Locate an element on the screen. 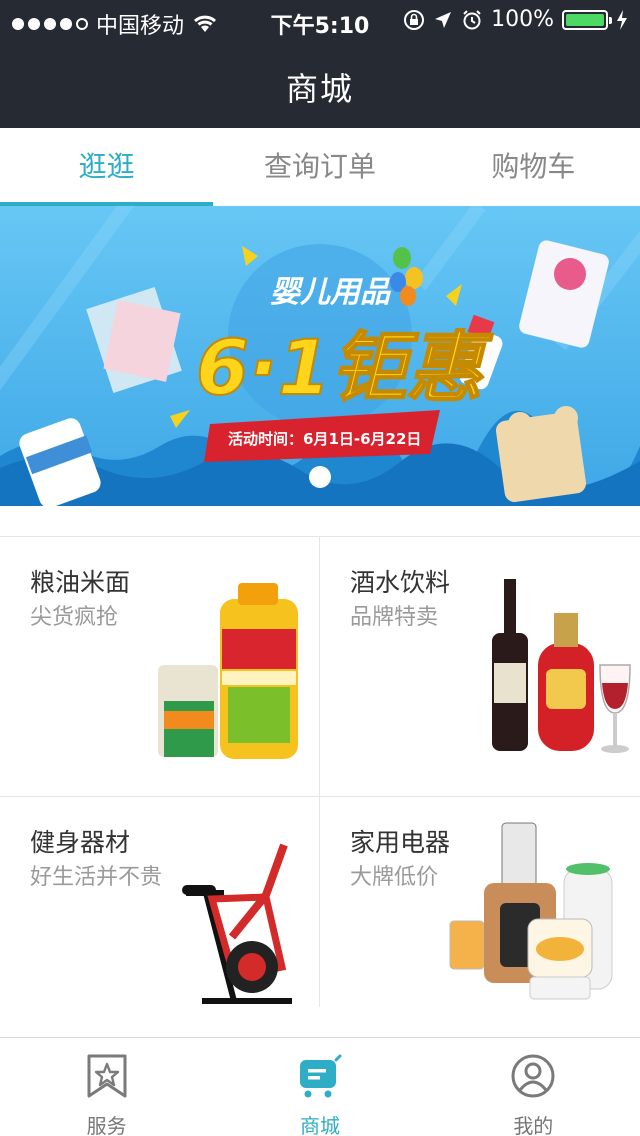 This screenshot has height=1136, width=640. category-title: 酒水饮料 is located at coordinates (400, 582).